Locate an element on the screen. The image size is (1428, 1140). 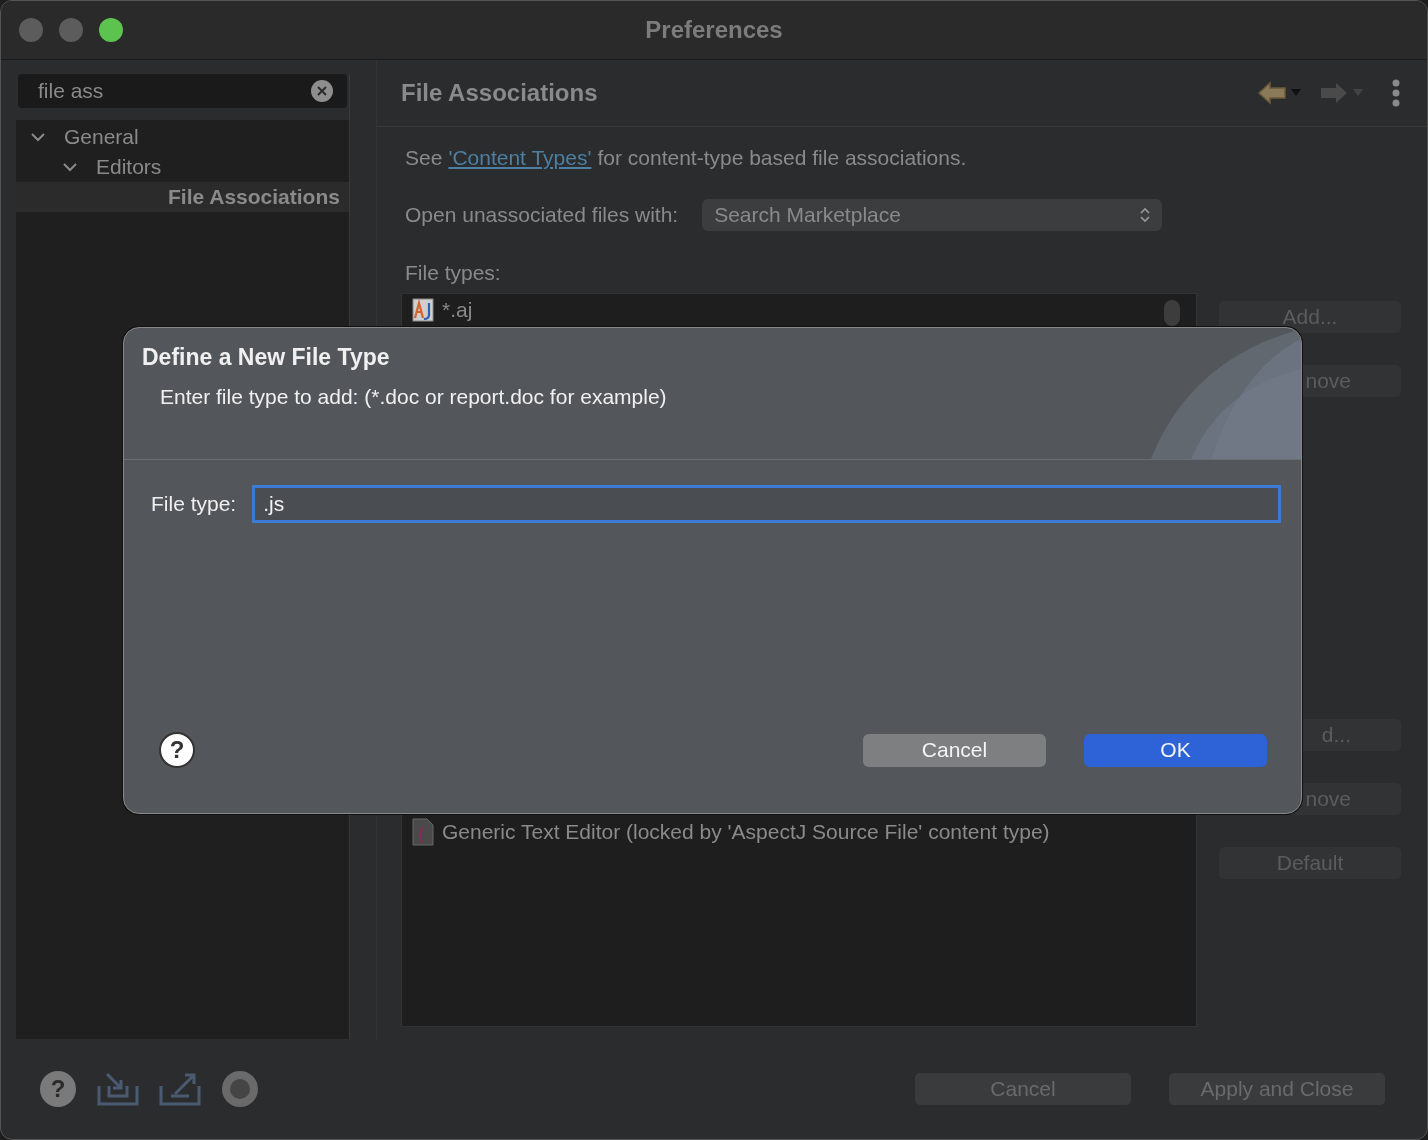
import-icon is located at coordinates (118, 1089).